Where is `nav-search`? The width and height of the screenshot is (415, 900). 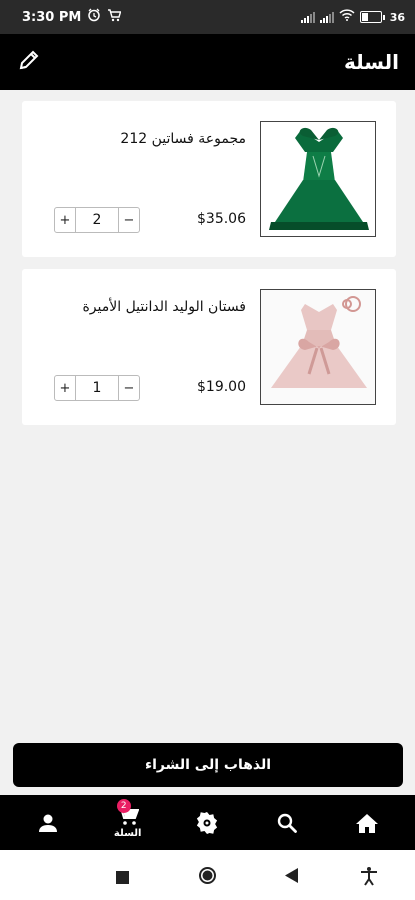 nav-search is located at coordinates (287, 823).